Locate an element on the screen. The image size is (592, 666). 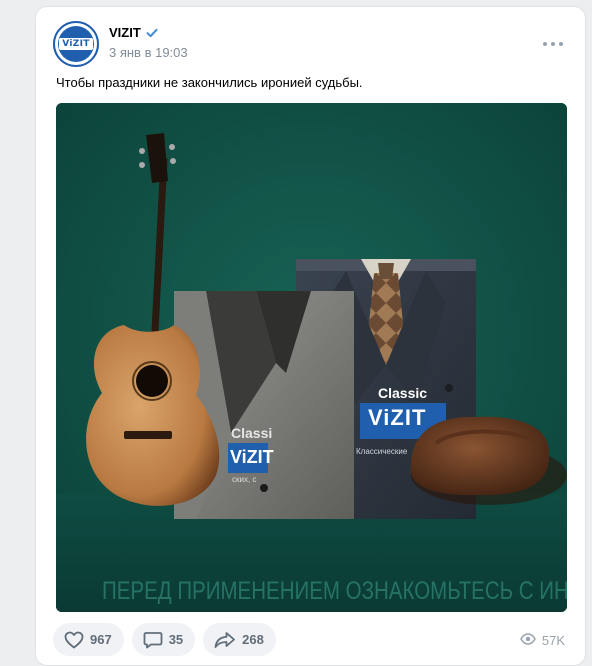
more-dots-icon is located at coordinates (545, 44).